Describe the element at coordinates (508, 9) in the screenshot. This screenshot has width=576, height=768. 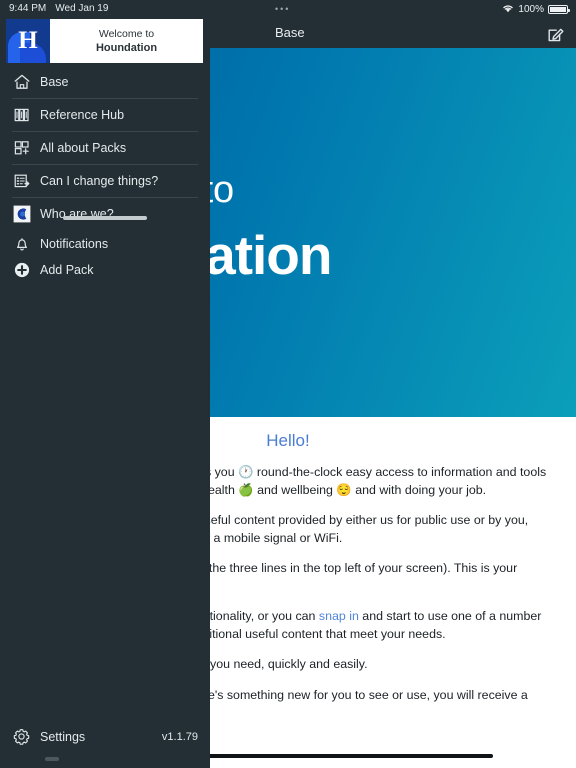
I see `wifi-icon` at that location.